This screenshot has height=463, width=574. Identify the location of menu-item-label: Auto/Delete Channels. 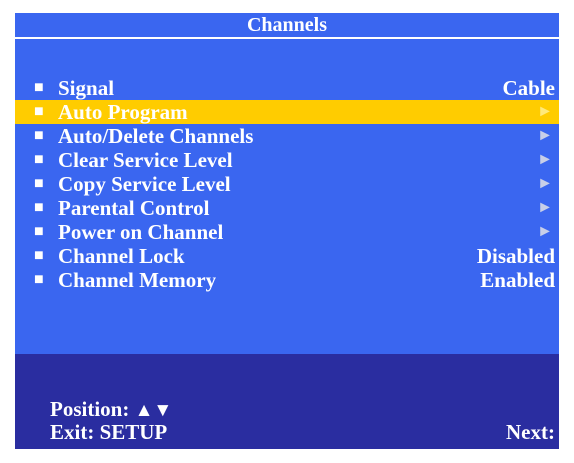
(156, 136).